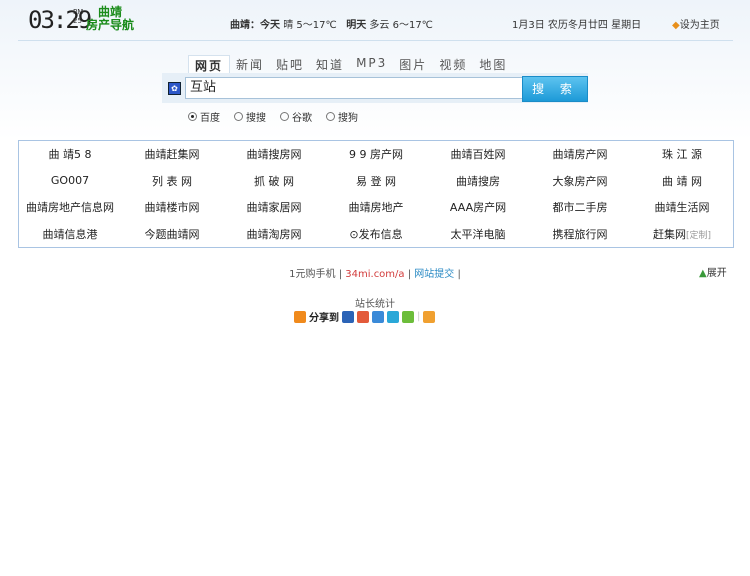  Describe the element at coordinates (174, 88) in the screenshot. I see `baidu-paw-icon: ✿` at that location.